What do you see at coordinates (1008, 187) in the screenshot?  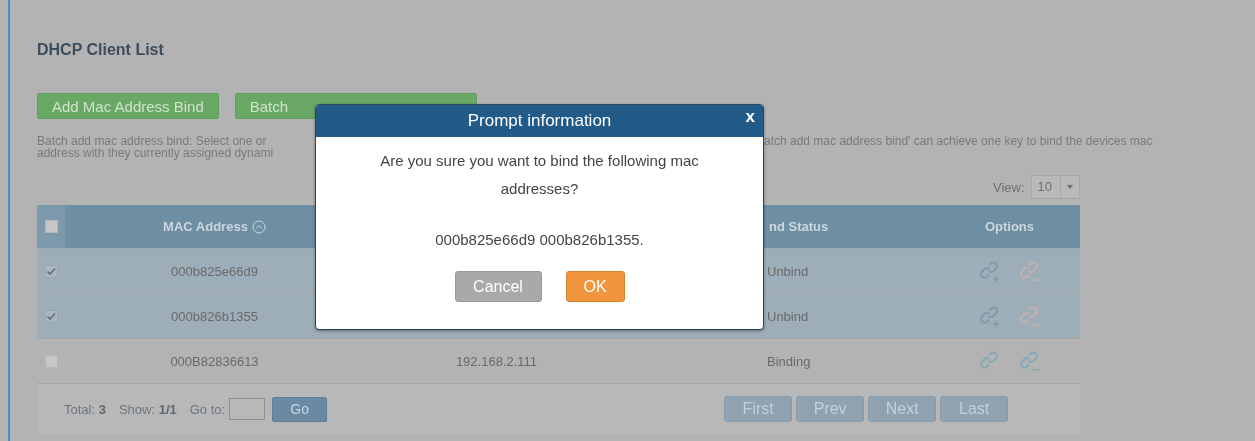 I see `view-label: View:` at bounding box center [1008, 187].